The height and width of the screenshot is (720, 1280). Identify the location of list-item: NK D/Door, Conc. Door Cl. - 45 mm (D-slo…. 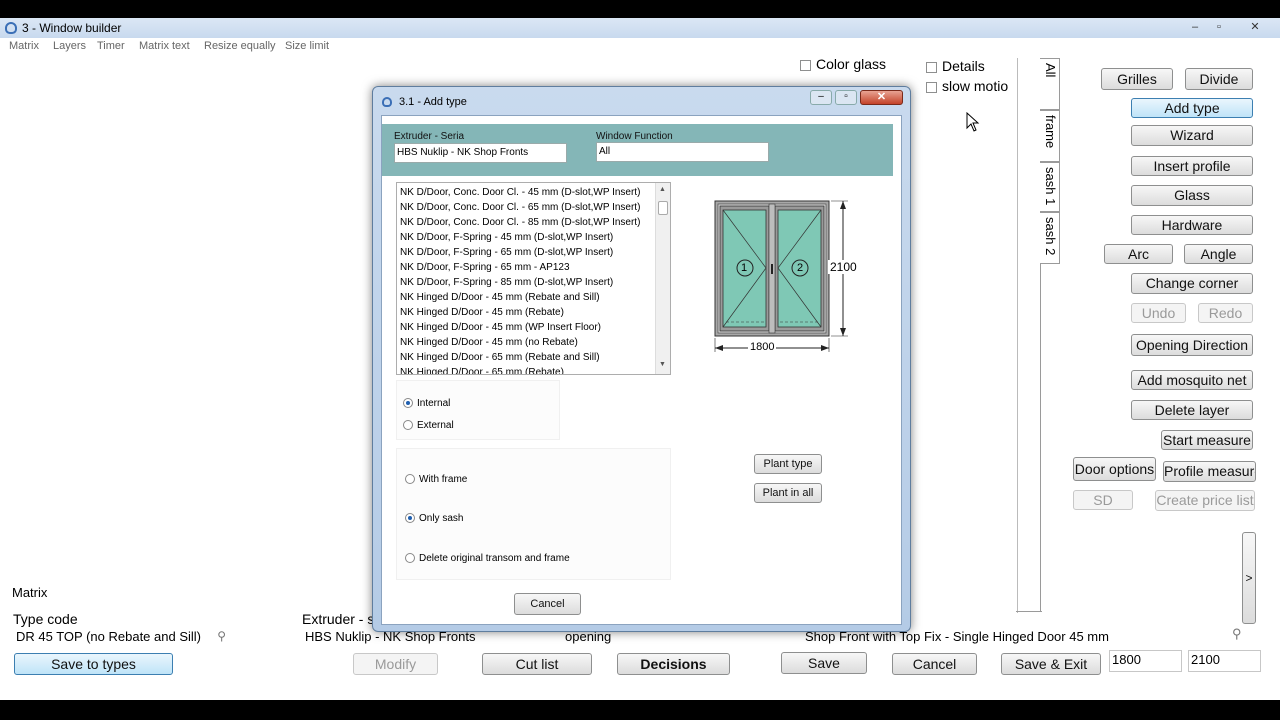
(520, 192).